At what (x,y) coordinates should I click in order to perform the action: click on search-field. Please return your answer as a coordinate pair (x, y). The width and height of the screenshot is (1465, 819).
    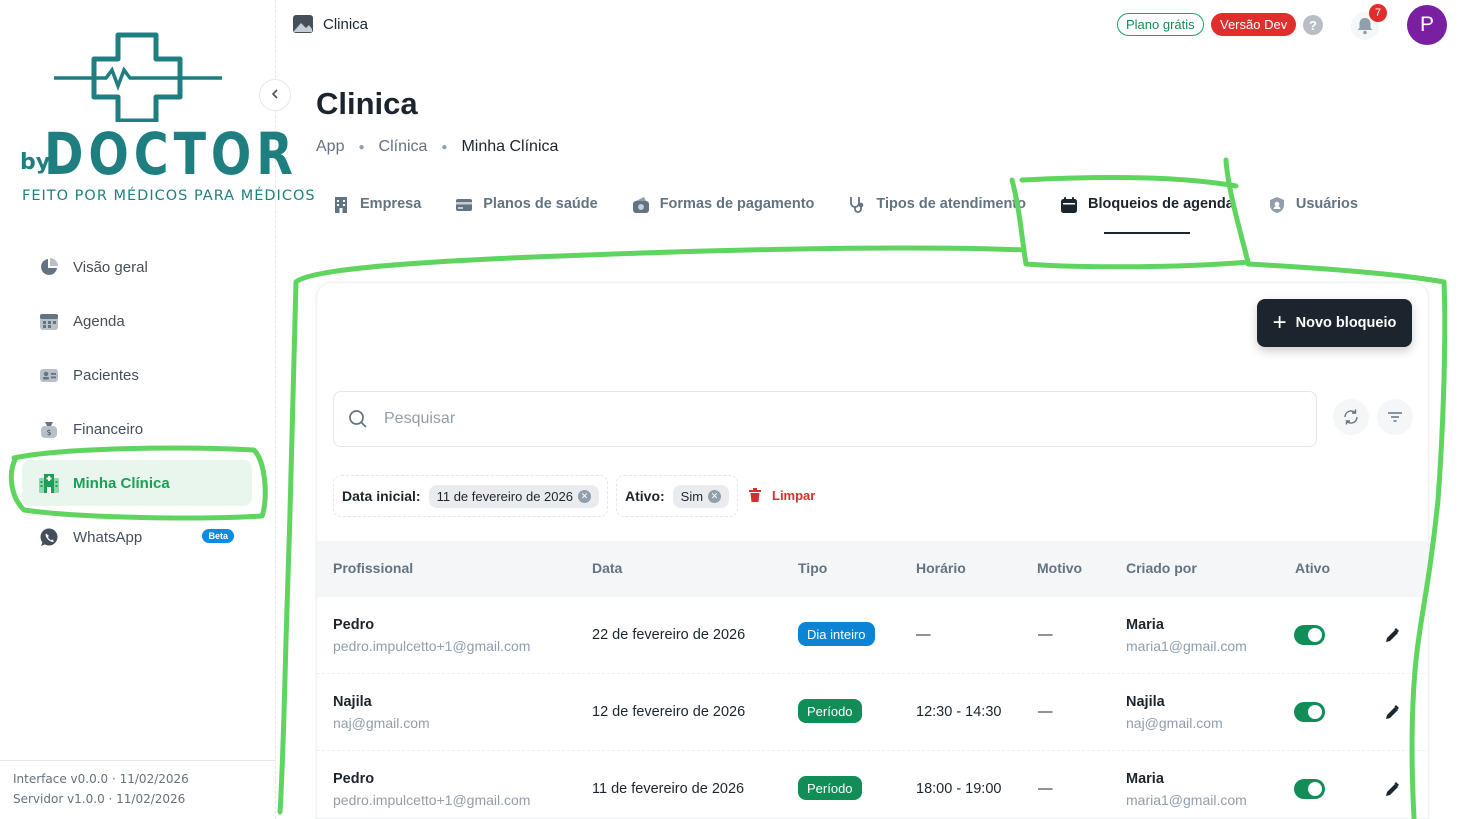
    Looking at the image, I should click on (825, 419).